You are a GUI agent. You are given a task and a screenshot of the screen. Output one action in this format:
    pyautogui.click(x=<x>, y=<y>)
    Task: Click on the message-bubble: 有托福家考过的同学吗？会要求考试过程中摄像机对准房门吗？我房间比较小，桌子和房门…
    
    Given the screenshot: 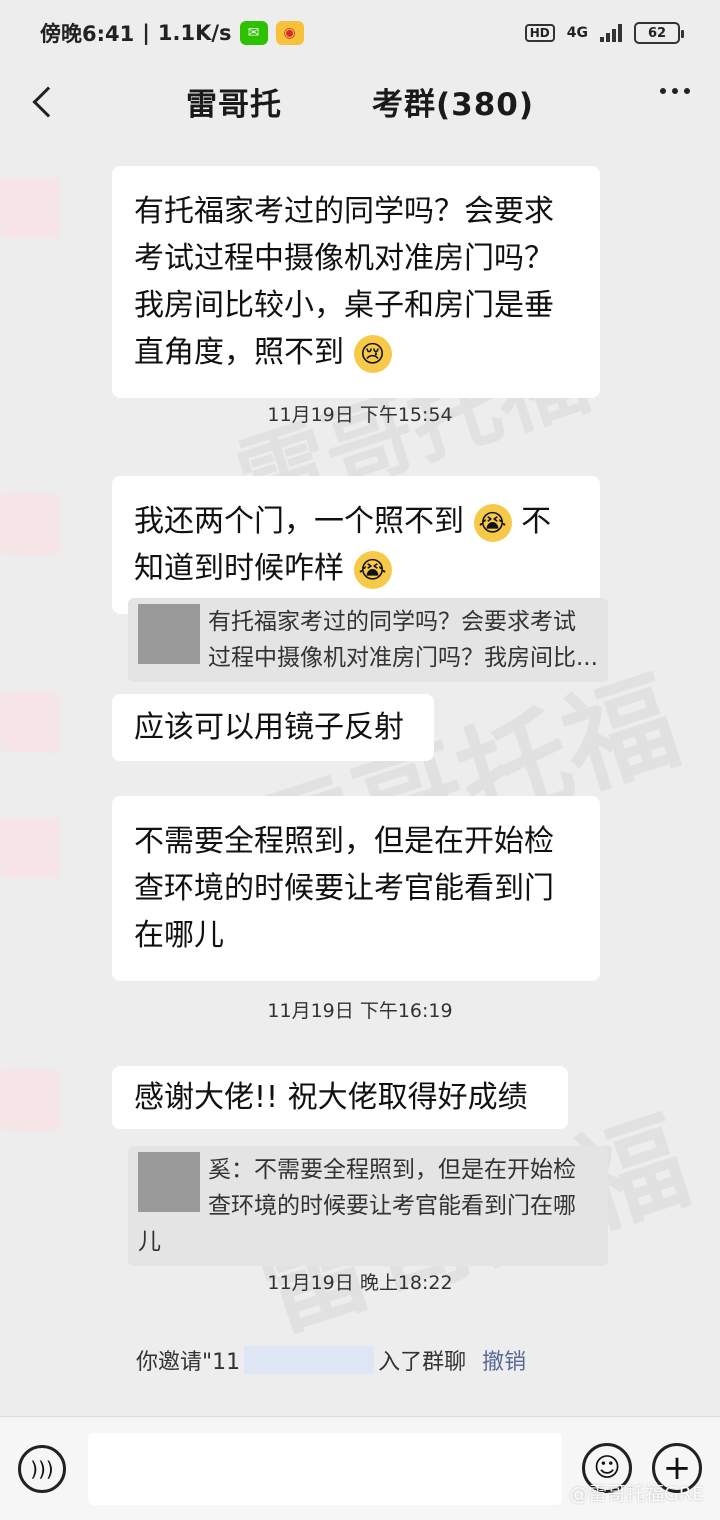 What is the action you would take?
    pyautogui.click(x=356, y=282)
    